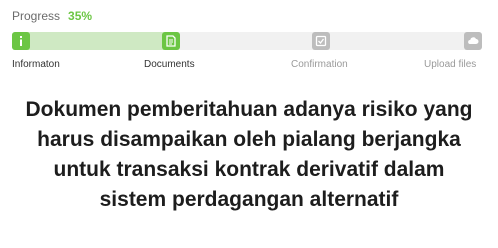 The image size is (498, 248). I want to click on step-documents, so click(171, 41).